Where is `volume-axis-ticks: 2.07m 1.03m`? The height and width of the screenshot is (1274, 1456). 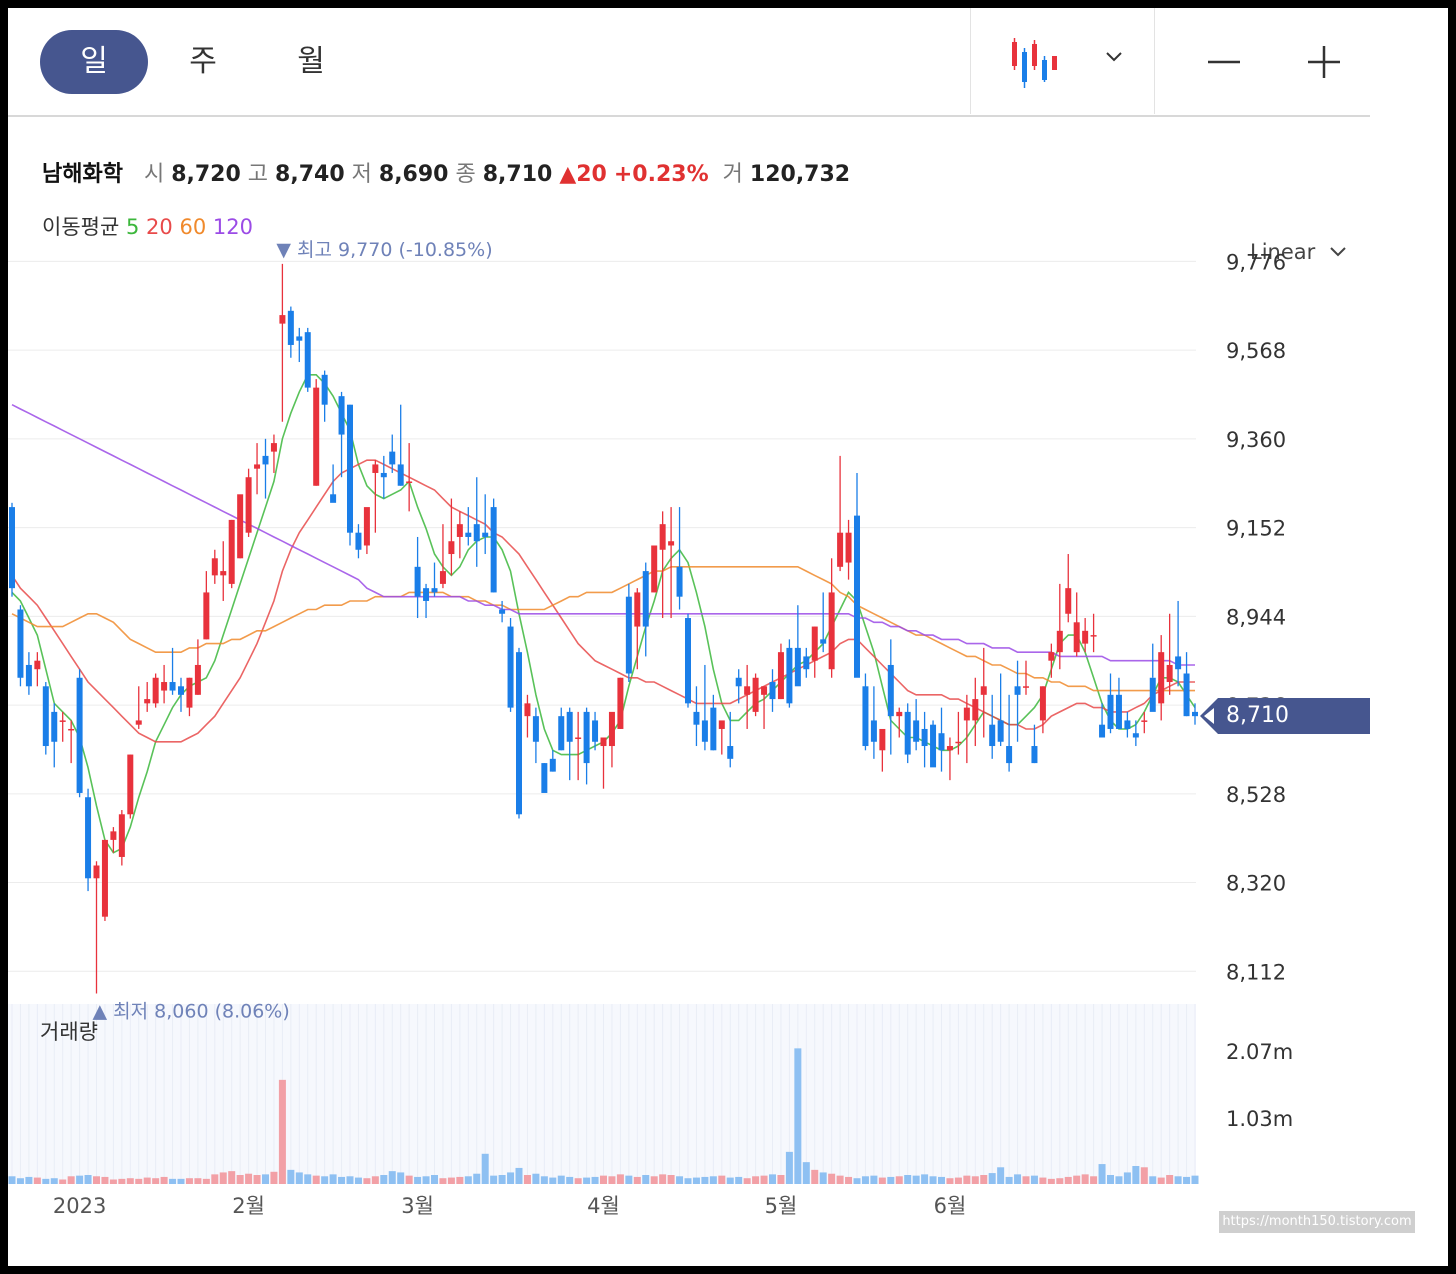
volume-axis-ticks: 2.07m 1.03m is located at coordinates (1259, 1085).